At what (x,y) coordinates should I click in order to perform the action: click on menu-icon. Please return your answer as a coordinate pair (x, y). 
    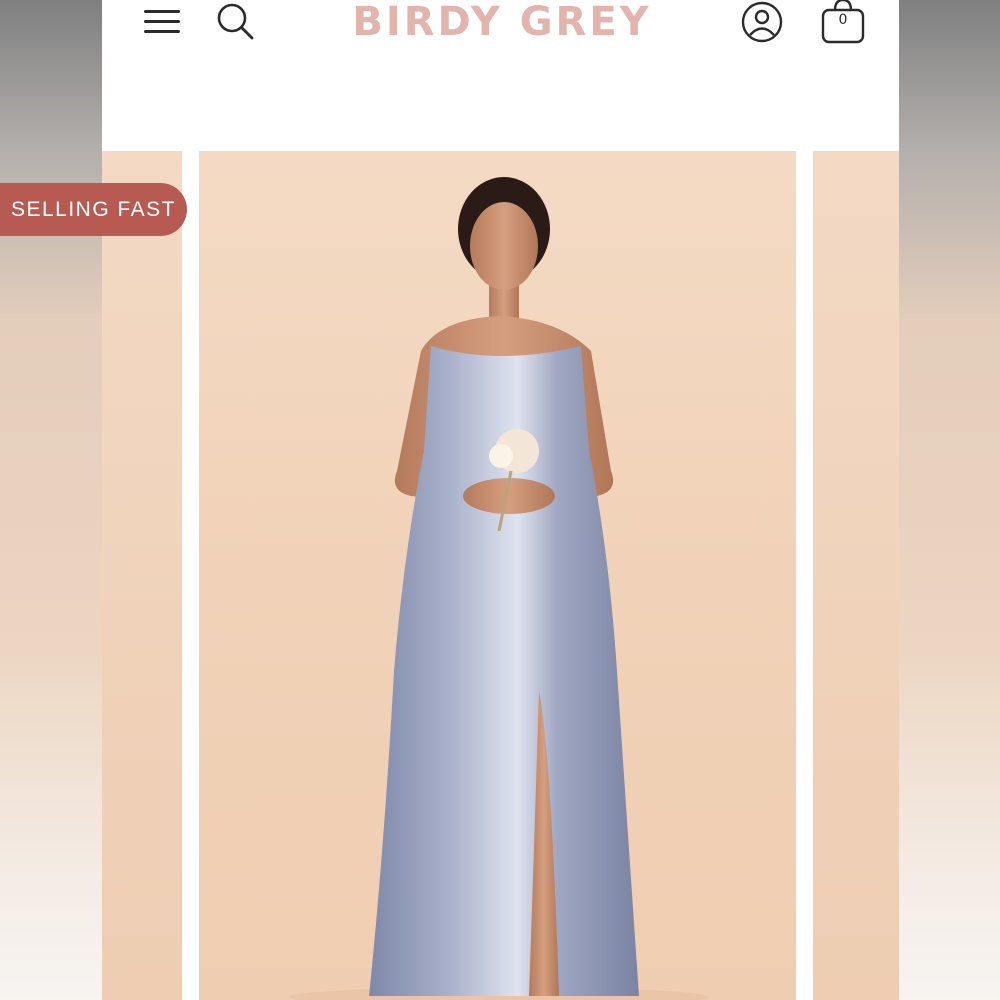
    Looking at the image, I should click on (162, 21).